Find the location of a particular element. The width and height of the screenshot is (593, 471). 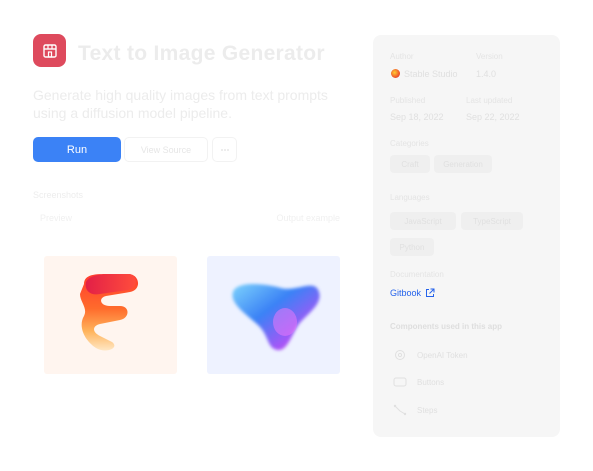

external-link-icon is located at coordinates (430, 292).